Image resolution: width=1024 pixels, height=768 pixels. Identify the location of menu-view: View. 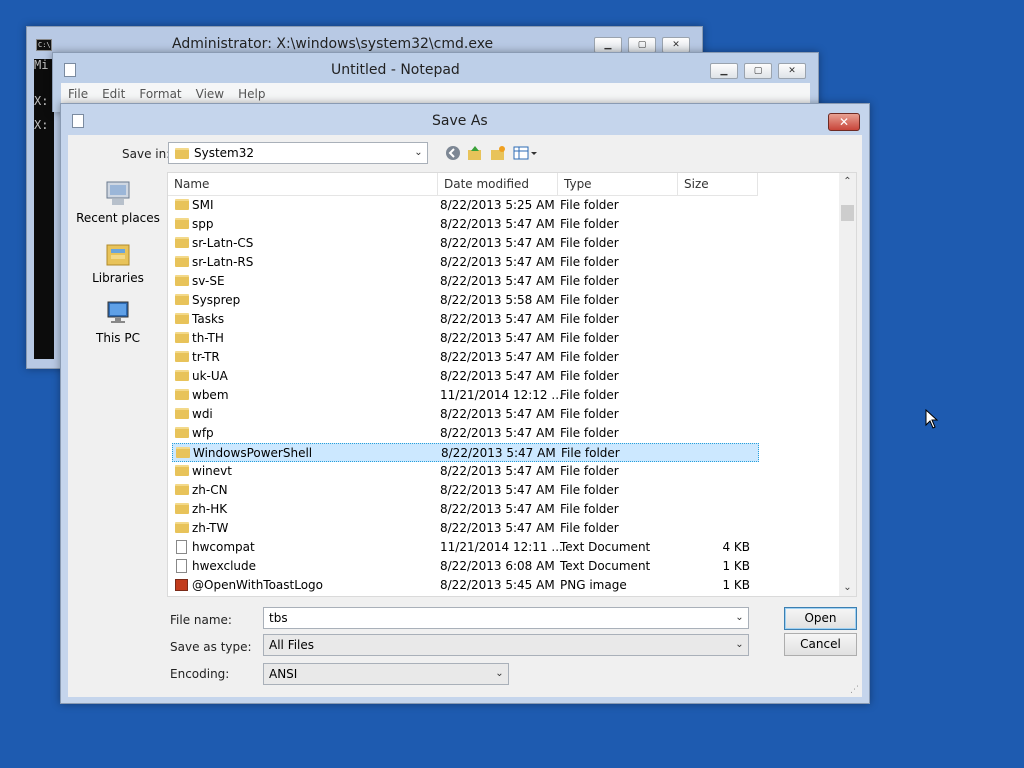
(210, 94).